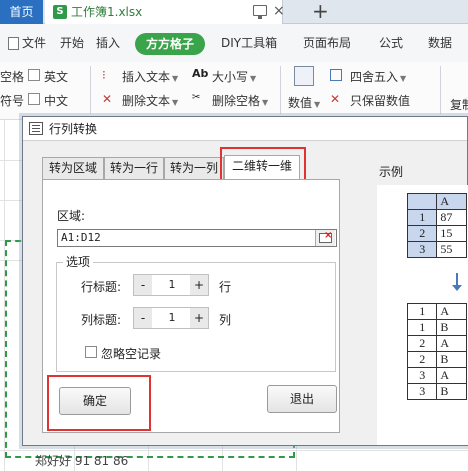 The image size is (468, 471). Describe the element at coordinates (150, 76) in the screenshot. I see `insert-text-button: 插入文本 ▼` at that location.